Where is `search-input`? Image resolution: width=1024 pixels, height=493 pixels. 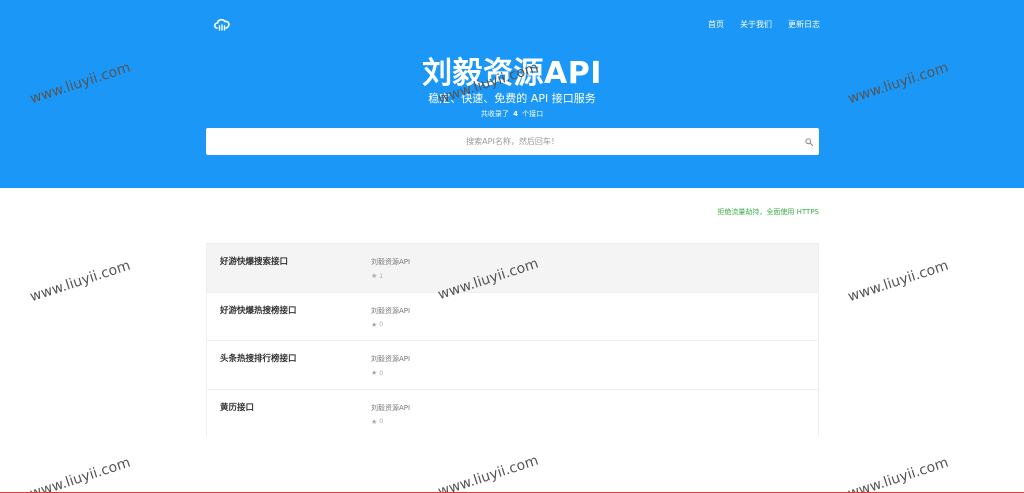 search-input is located at coordinates (512, 141).